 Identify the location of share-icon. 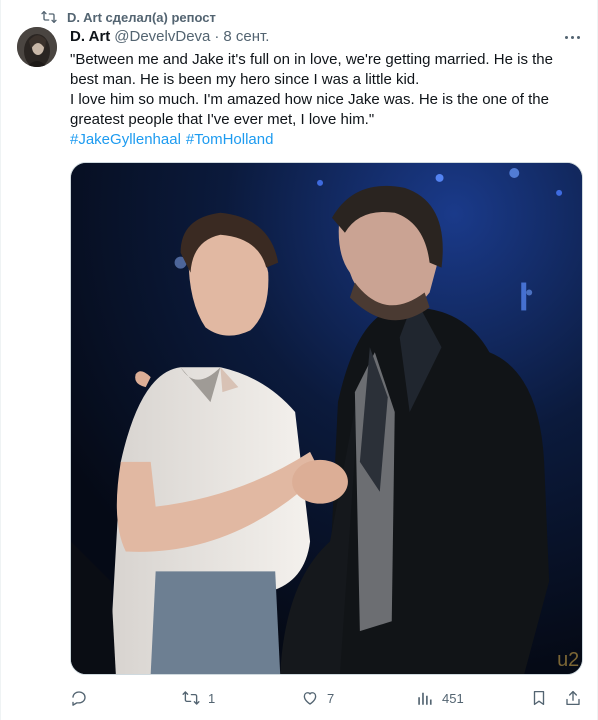
(573, 698).